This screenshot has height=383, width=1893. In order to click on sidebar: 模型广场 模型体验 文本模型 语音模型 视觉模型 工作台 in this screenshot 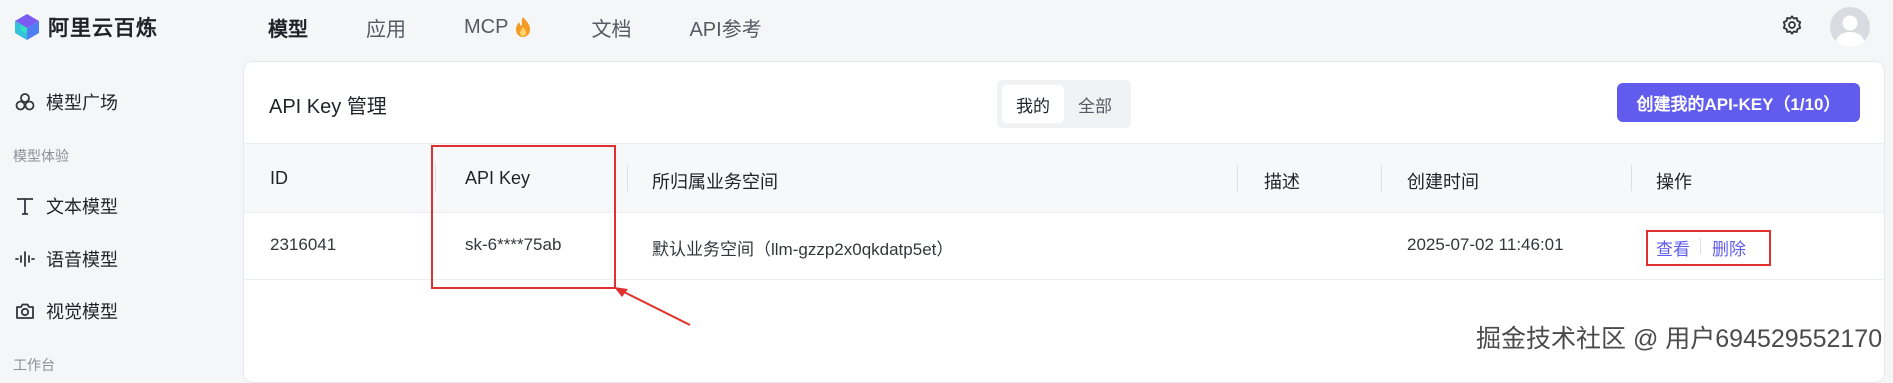, I will do `click(121, 214)`.